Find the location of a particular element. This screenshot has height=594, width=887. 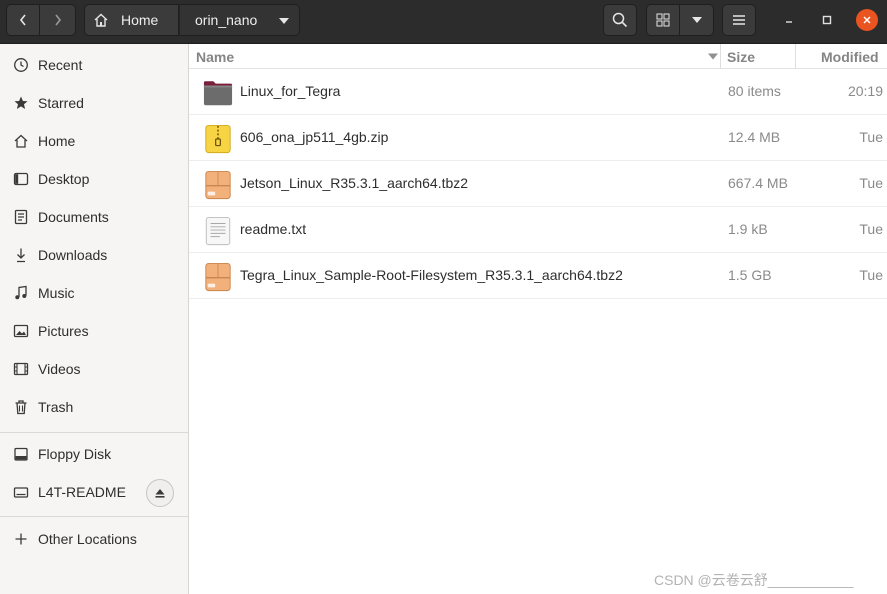

sidebar-item-downloads: Downloads is located at coordinates (94, 255).